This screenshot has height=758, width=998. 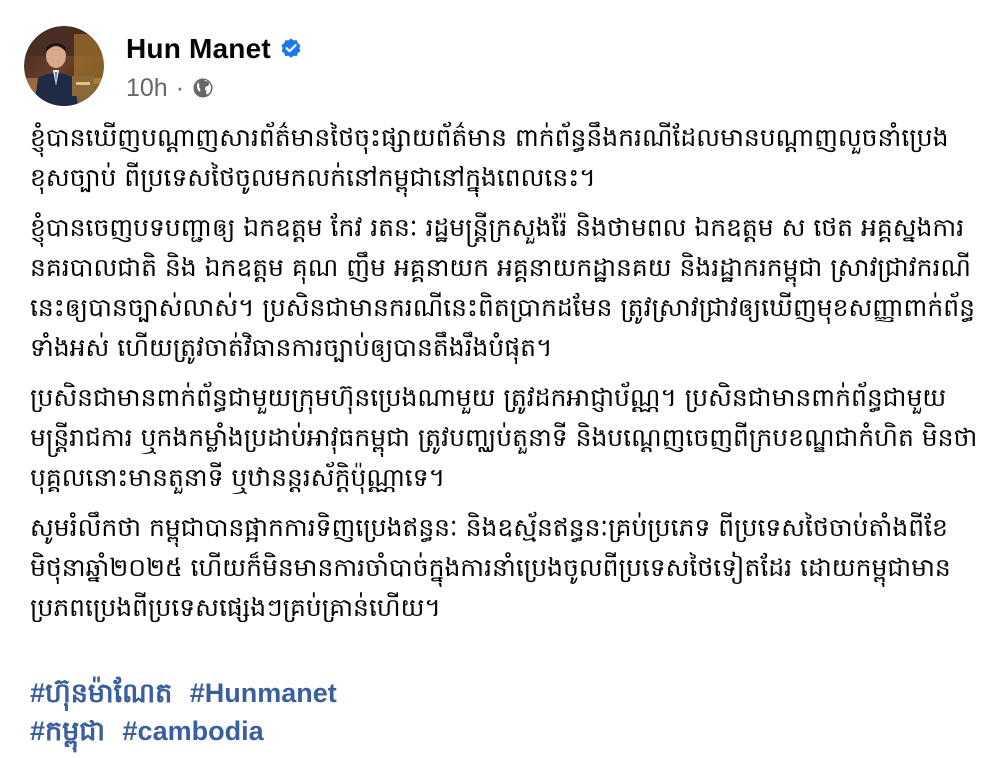 What do you see at coordinates (147, 88) in the screenshot?
I see `post-timestamp: 10h` at bounding box center [147, 88].